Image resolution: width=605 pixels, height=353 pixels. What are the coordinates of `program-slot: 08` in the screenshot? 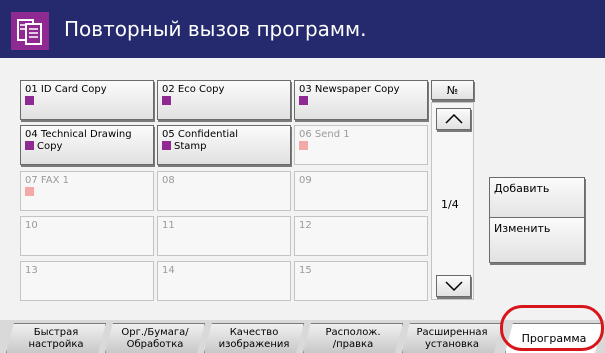 It's located at (224, 191).